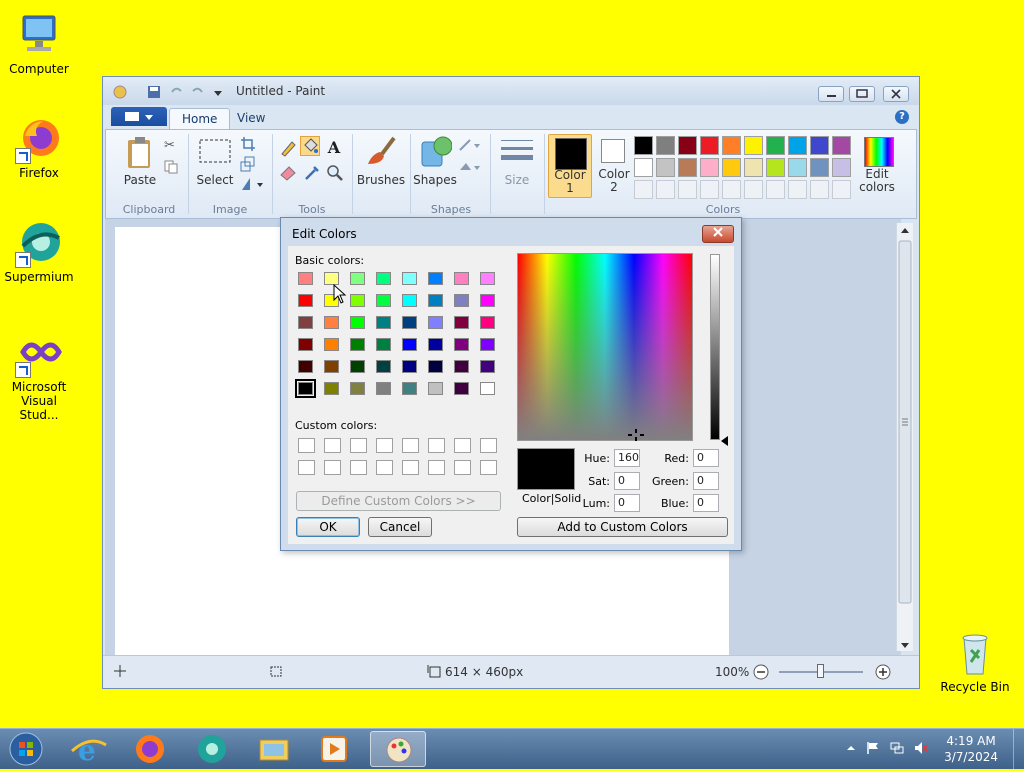 The width and height of the screenshot is (1024, 771). What do you see at coordinates (971, 749) in the screenshot?
I see `system-clock: 4:19 AM 3/7/2024` at bounding box center [971, 749].